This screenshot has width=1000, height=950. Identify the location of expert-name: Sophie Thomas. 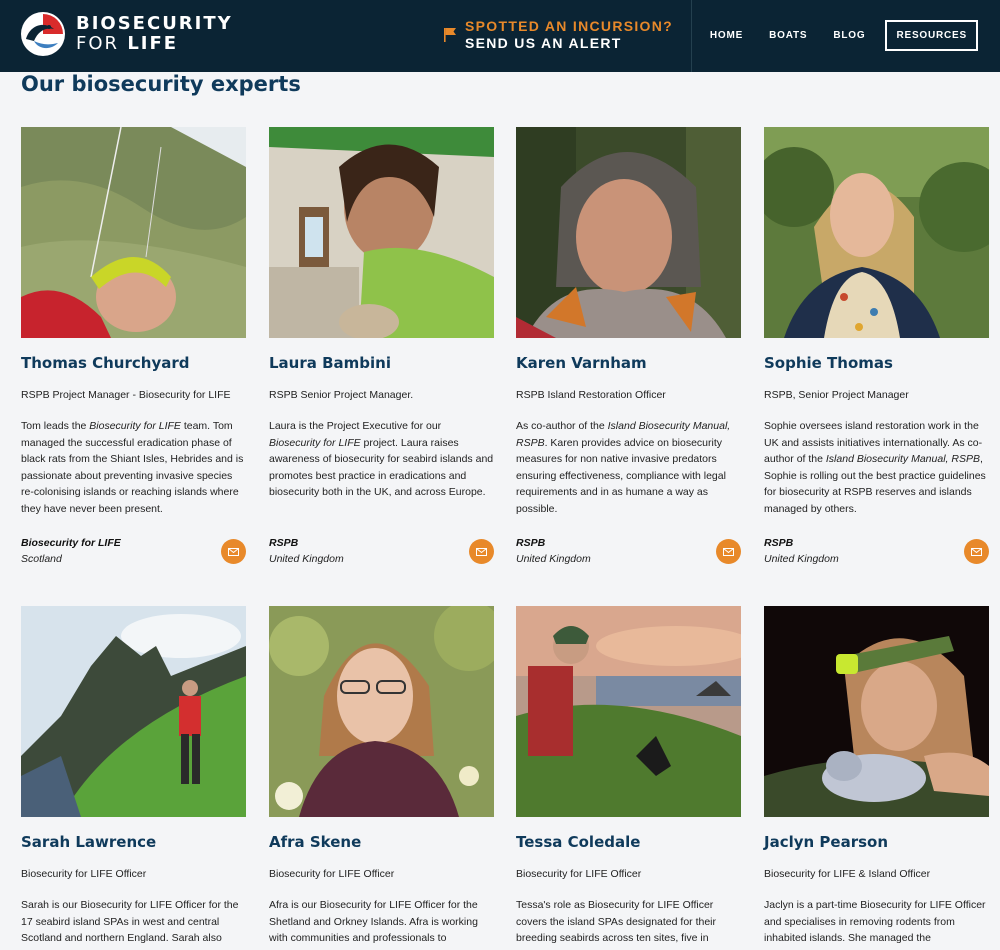
(828, 363).